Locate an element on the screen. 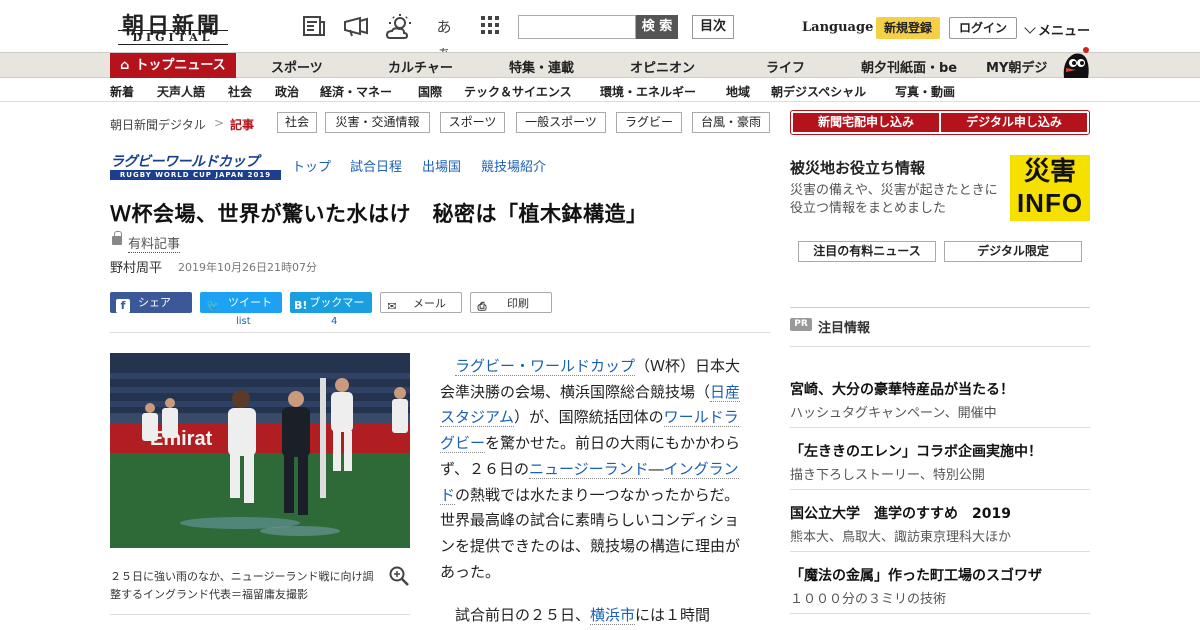 The height and width of the screenshot is (630, 1200). subnav-environment: 環境・エネルギー is located at coordinates (648, 91).